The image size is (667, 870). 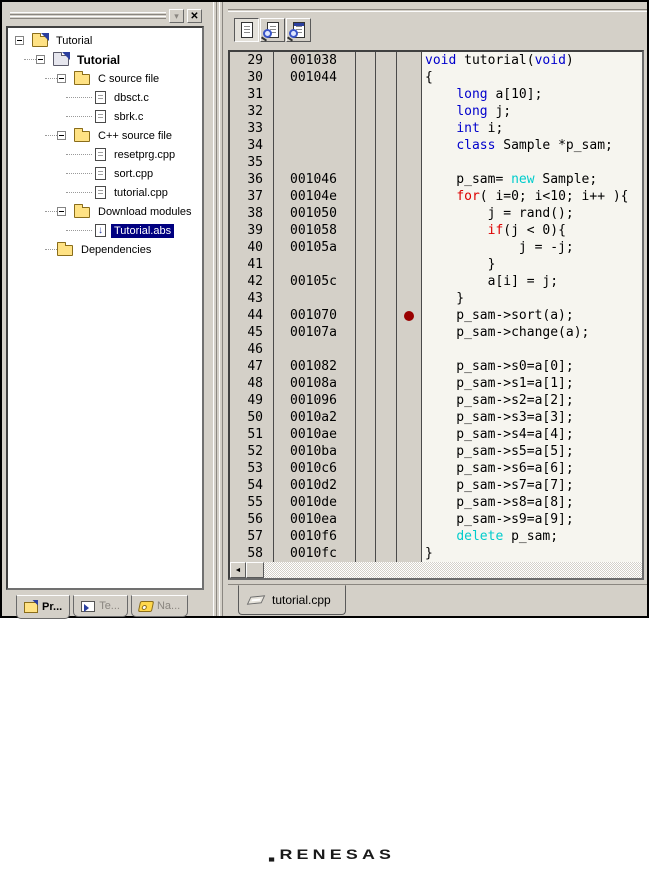 What do you see at coordinates (532, 77) in the screenshot?
I see `code-text: {` at bounding box center [532, 77].